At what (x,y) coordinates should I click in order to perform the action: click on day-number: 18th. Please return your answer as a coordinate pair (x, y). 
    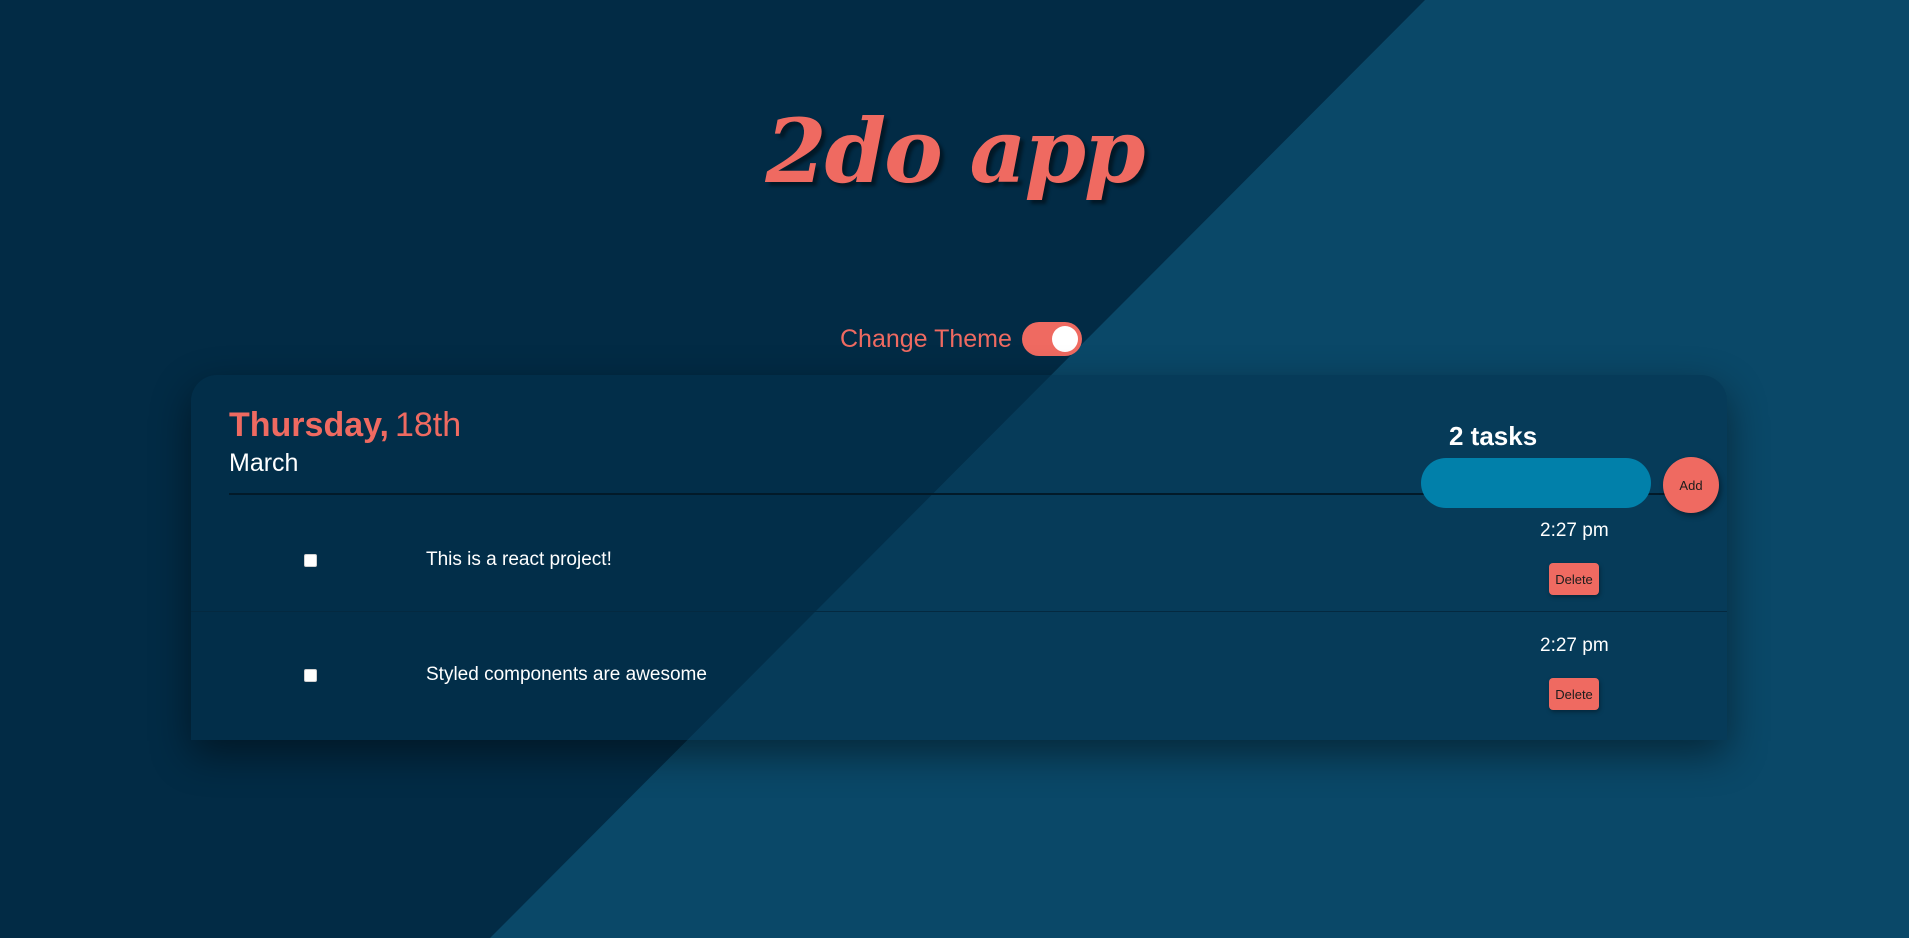
    Looking at the image, I should click on (428, 425).